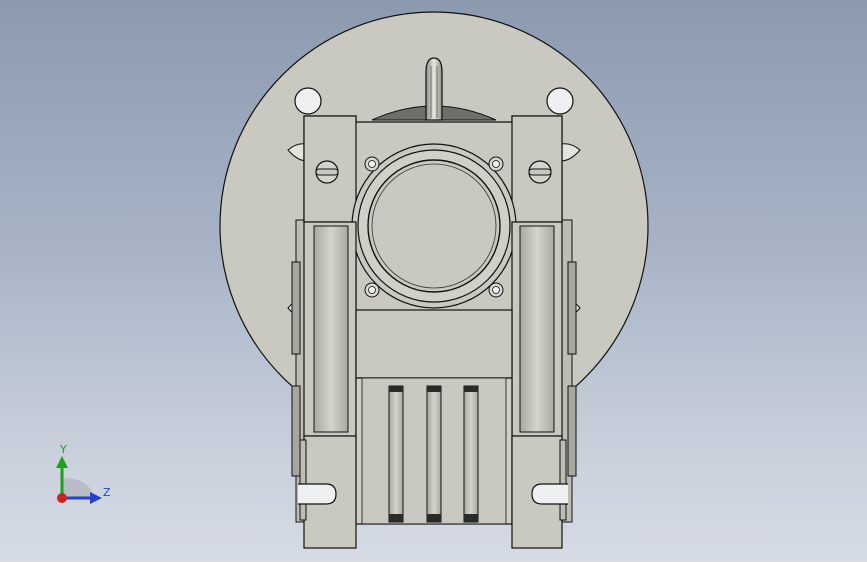  I want to click on triad-y-label: Y, so click(63, 449).